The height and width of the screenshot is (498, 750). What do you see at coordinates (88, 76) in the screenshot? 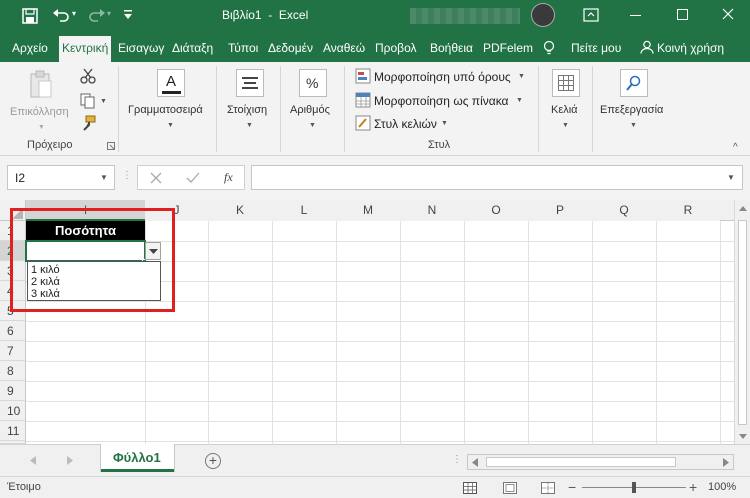
I see `cut-icon` at bounding box center [88, 76].